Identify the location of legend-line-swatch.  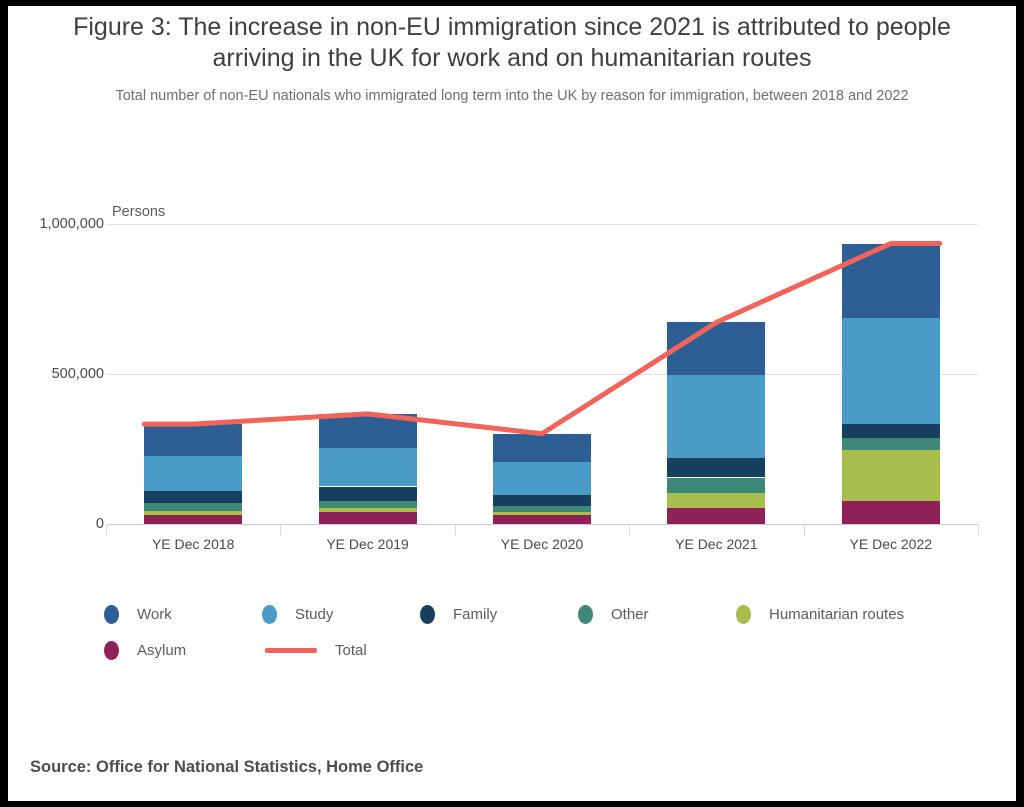
(291, 650).